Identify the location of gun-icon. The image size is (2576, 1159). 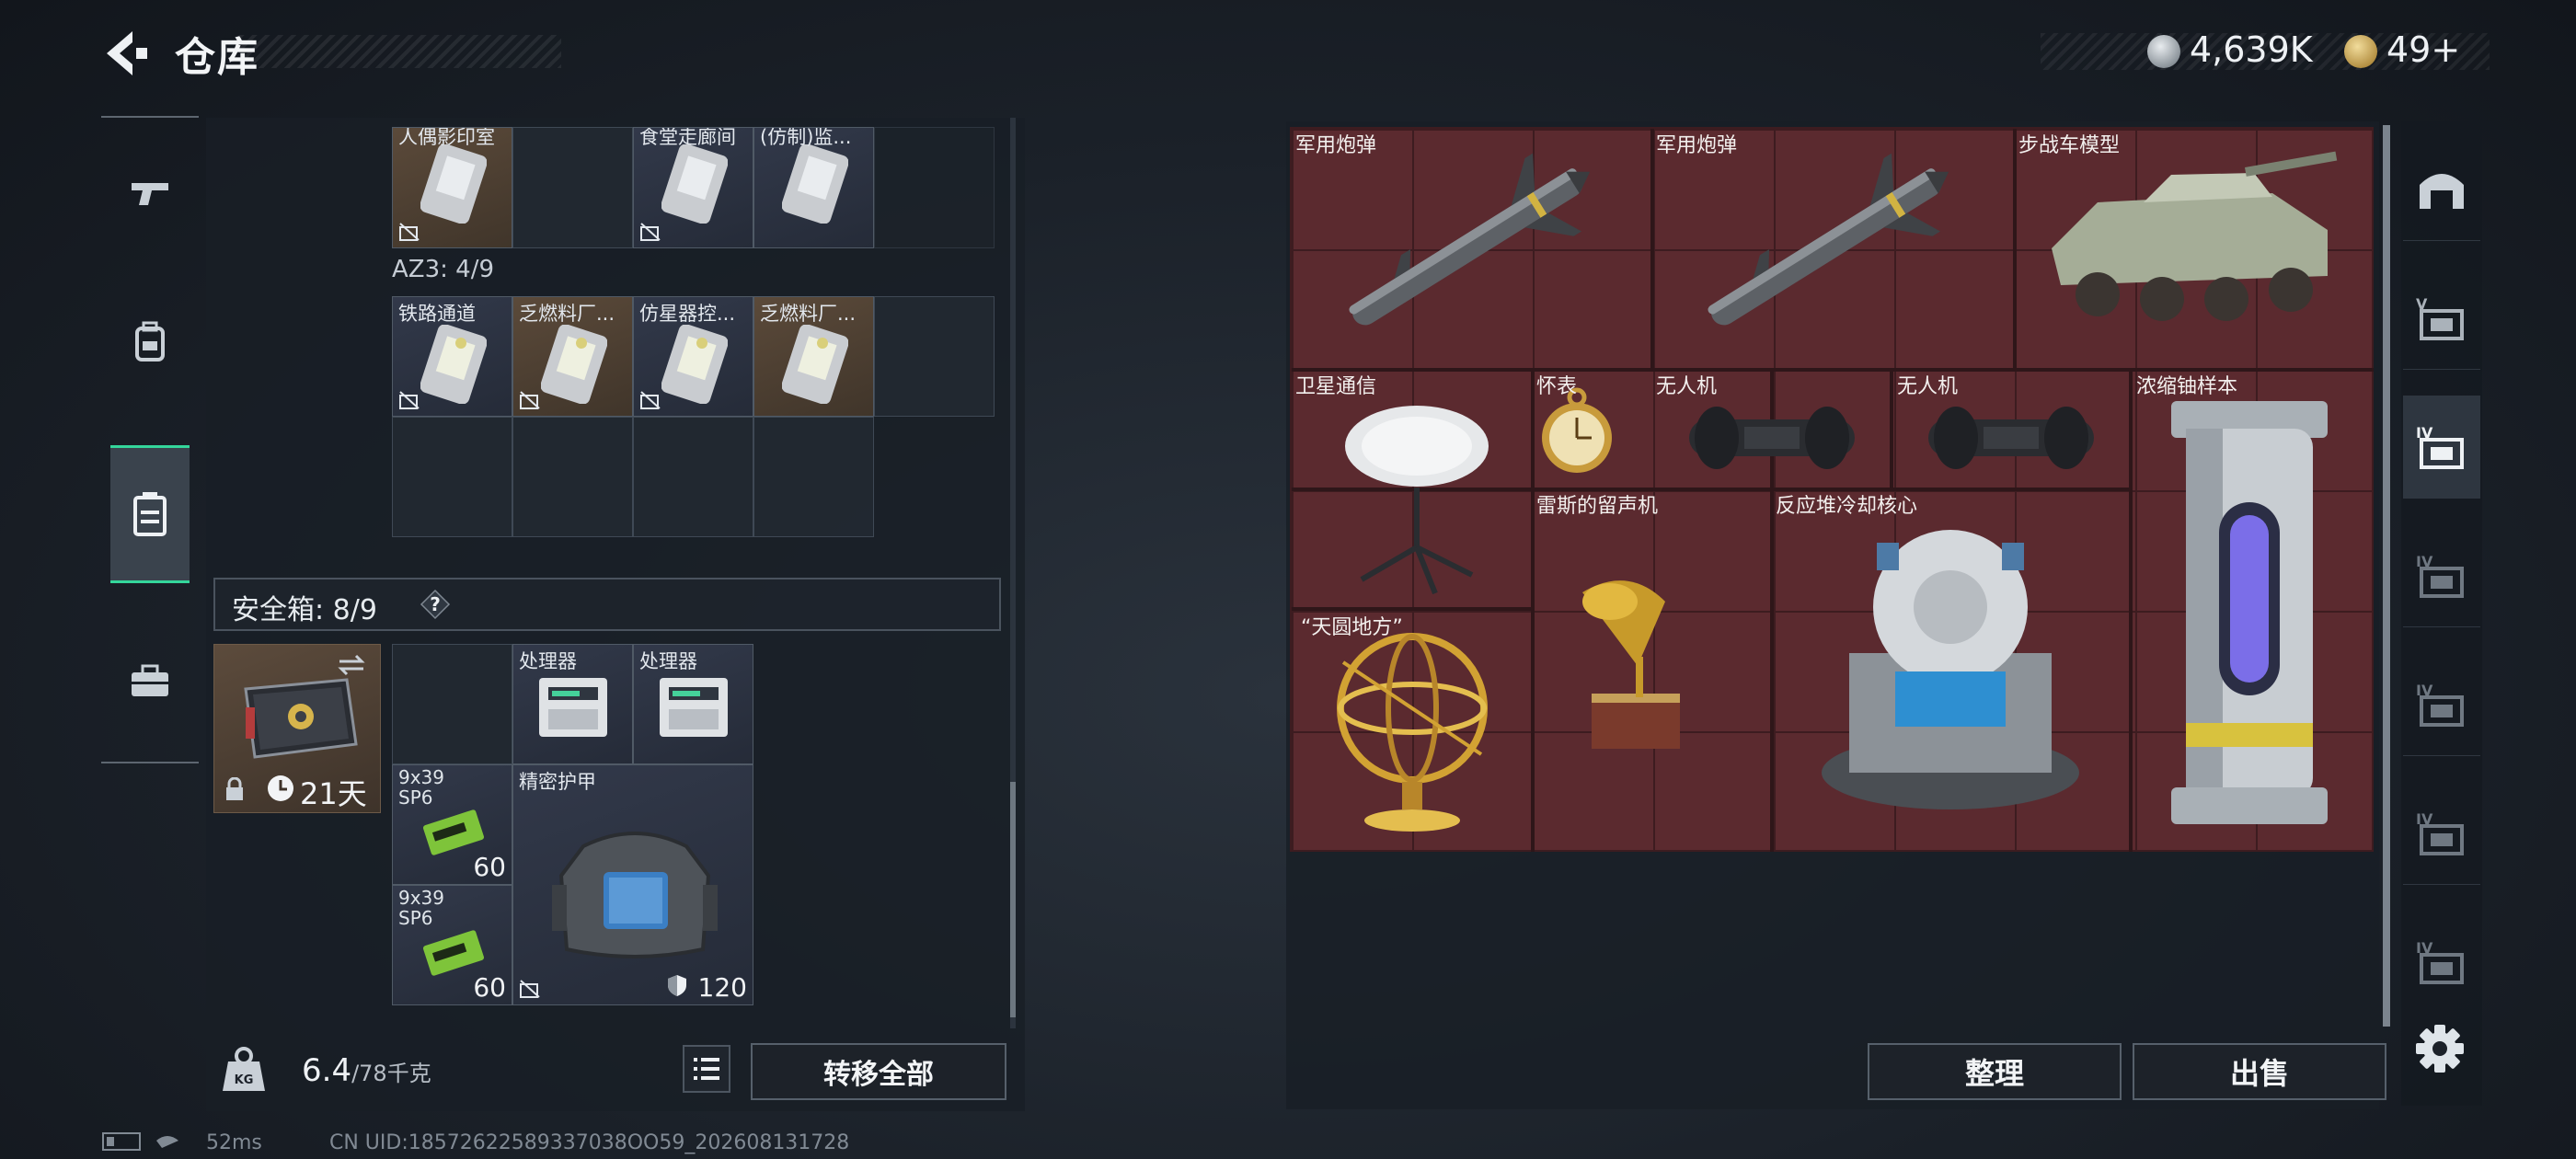
(150, 194).